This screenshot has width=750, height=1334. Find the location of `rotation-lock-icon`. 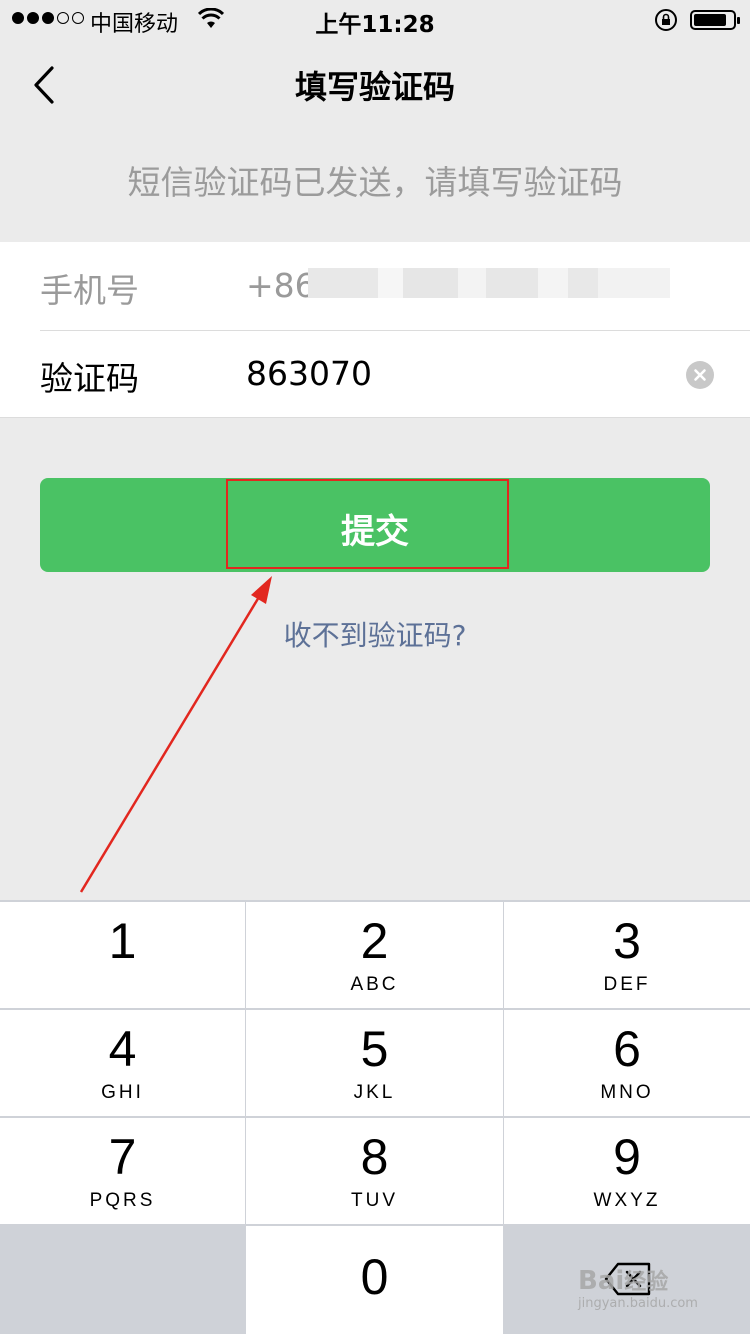

rotation-lock-icon is located at coordinates (666, 20).